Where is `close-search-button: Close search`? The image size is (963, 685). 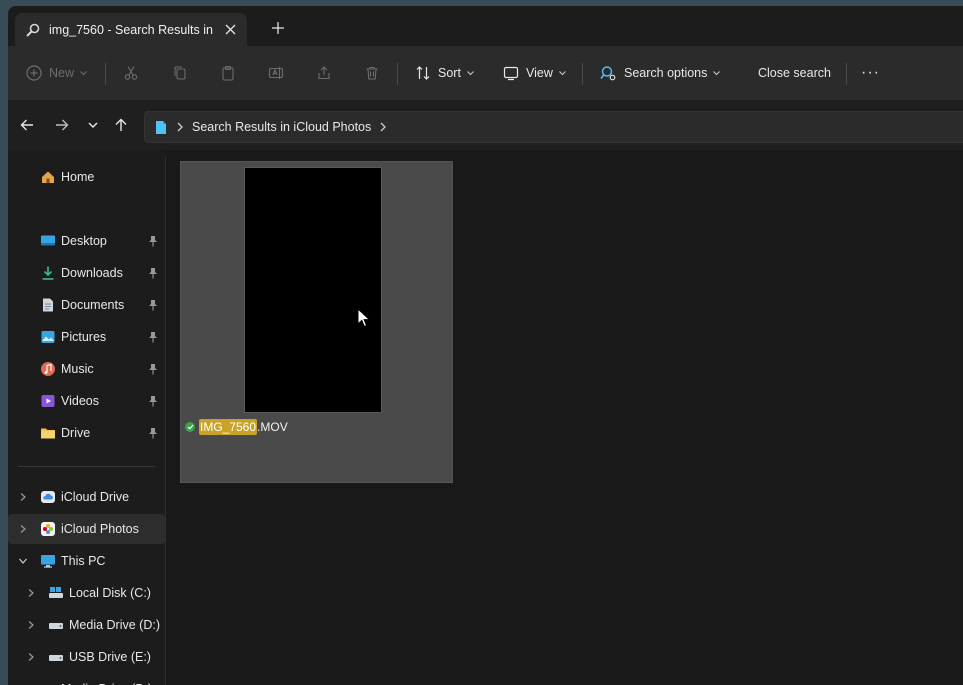
close-search-button: Close search is located at coordinates (794, 73).